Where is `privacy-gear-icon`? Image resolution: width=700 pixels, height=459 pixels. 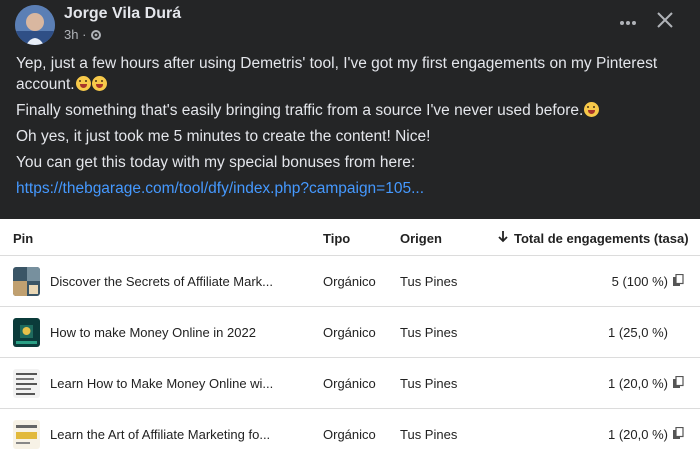
privacy-gear-icon is located at coordinates (96, 35).